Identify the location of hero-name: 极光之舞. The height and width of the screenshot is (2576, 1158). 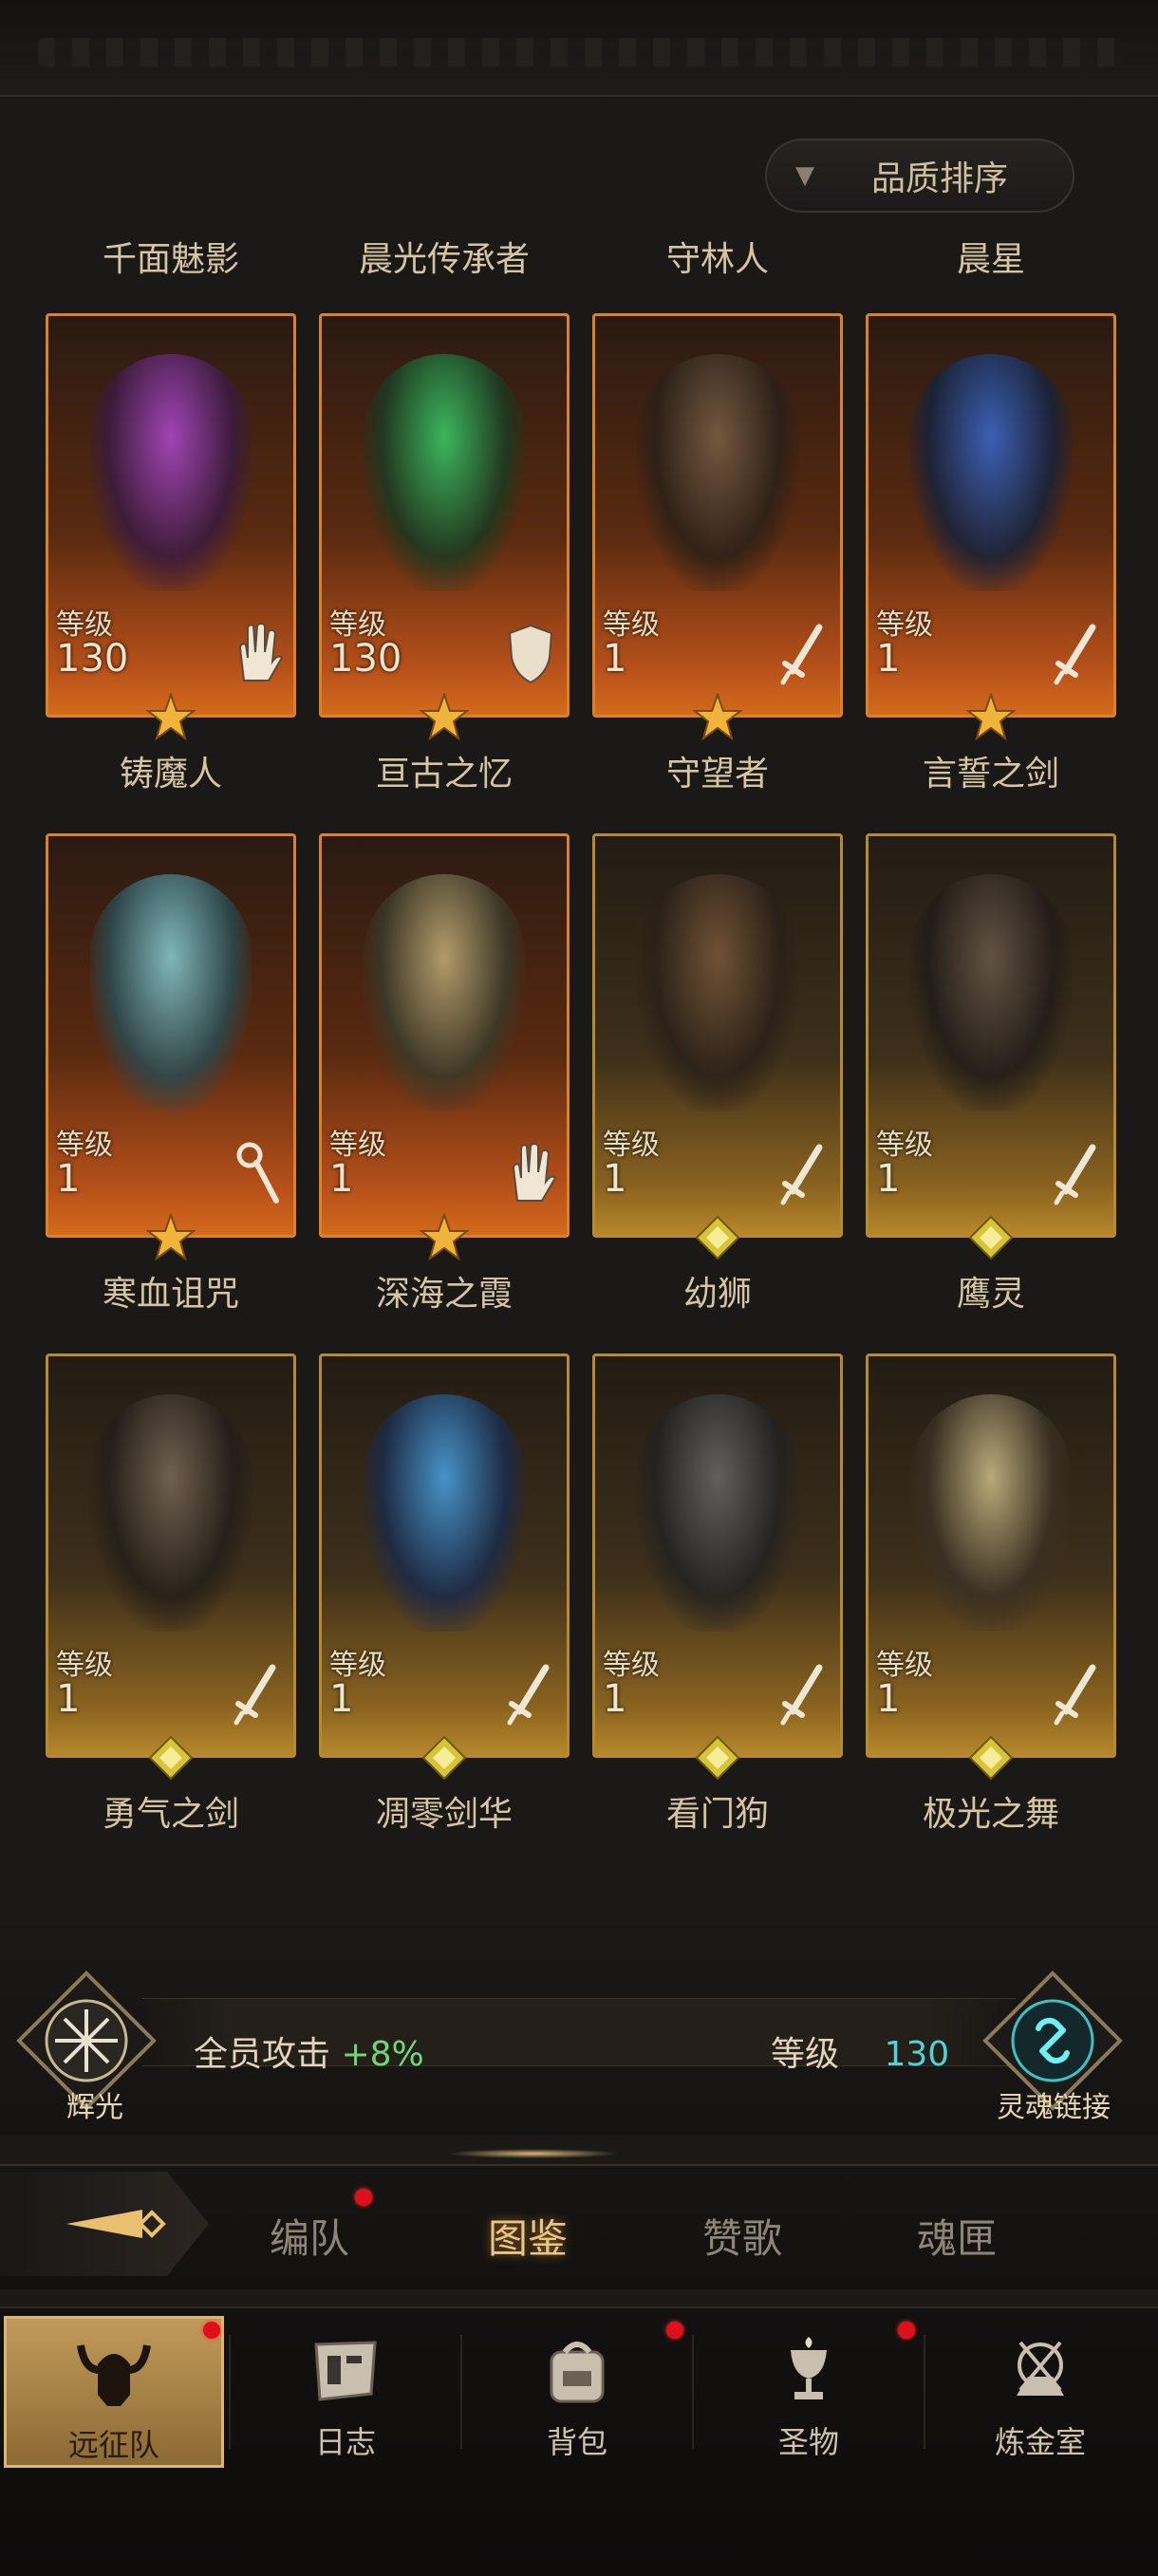
(990, 1814).